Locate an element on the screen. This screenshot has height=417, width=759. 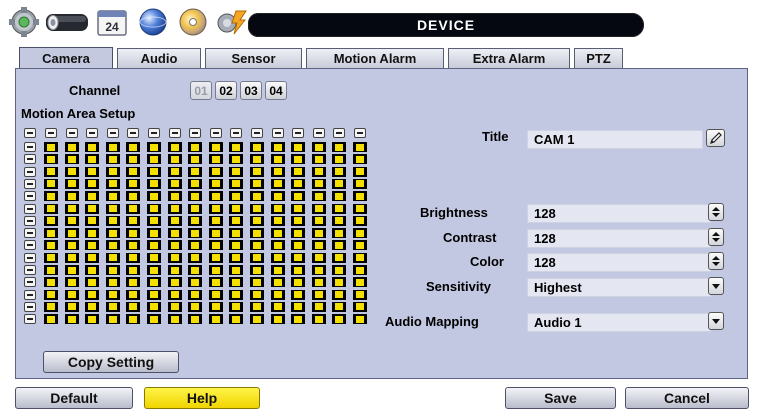
tab-ptz: PTZ is located at coordinates (598, 58).